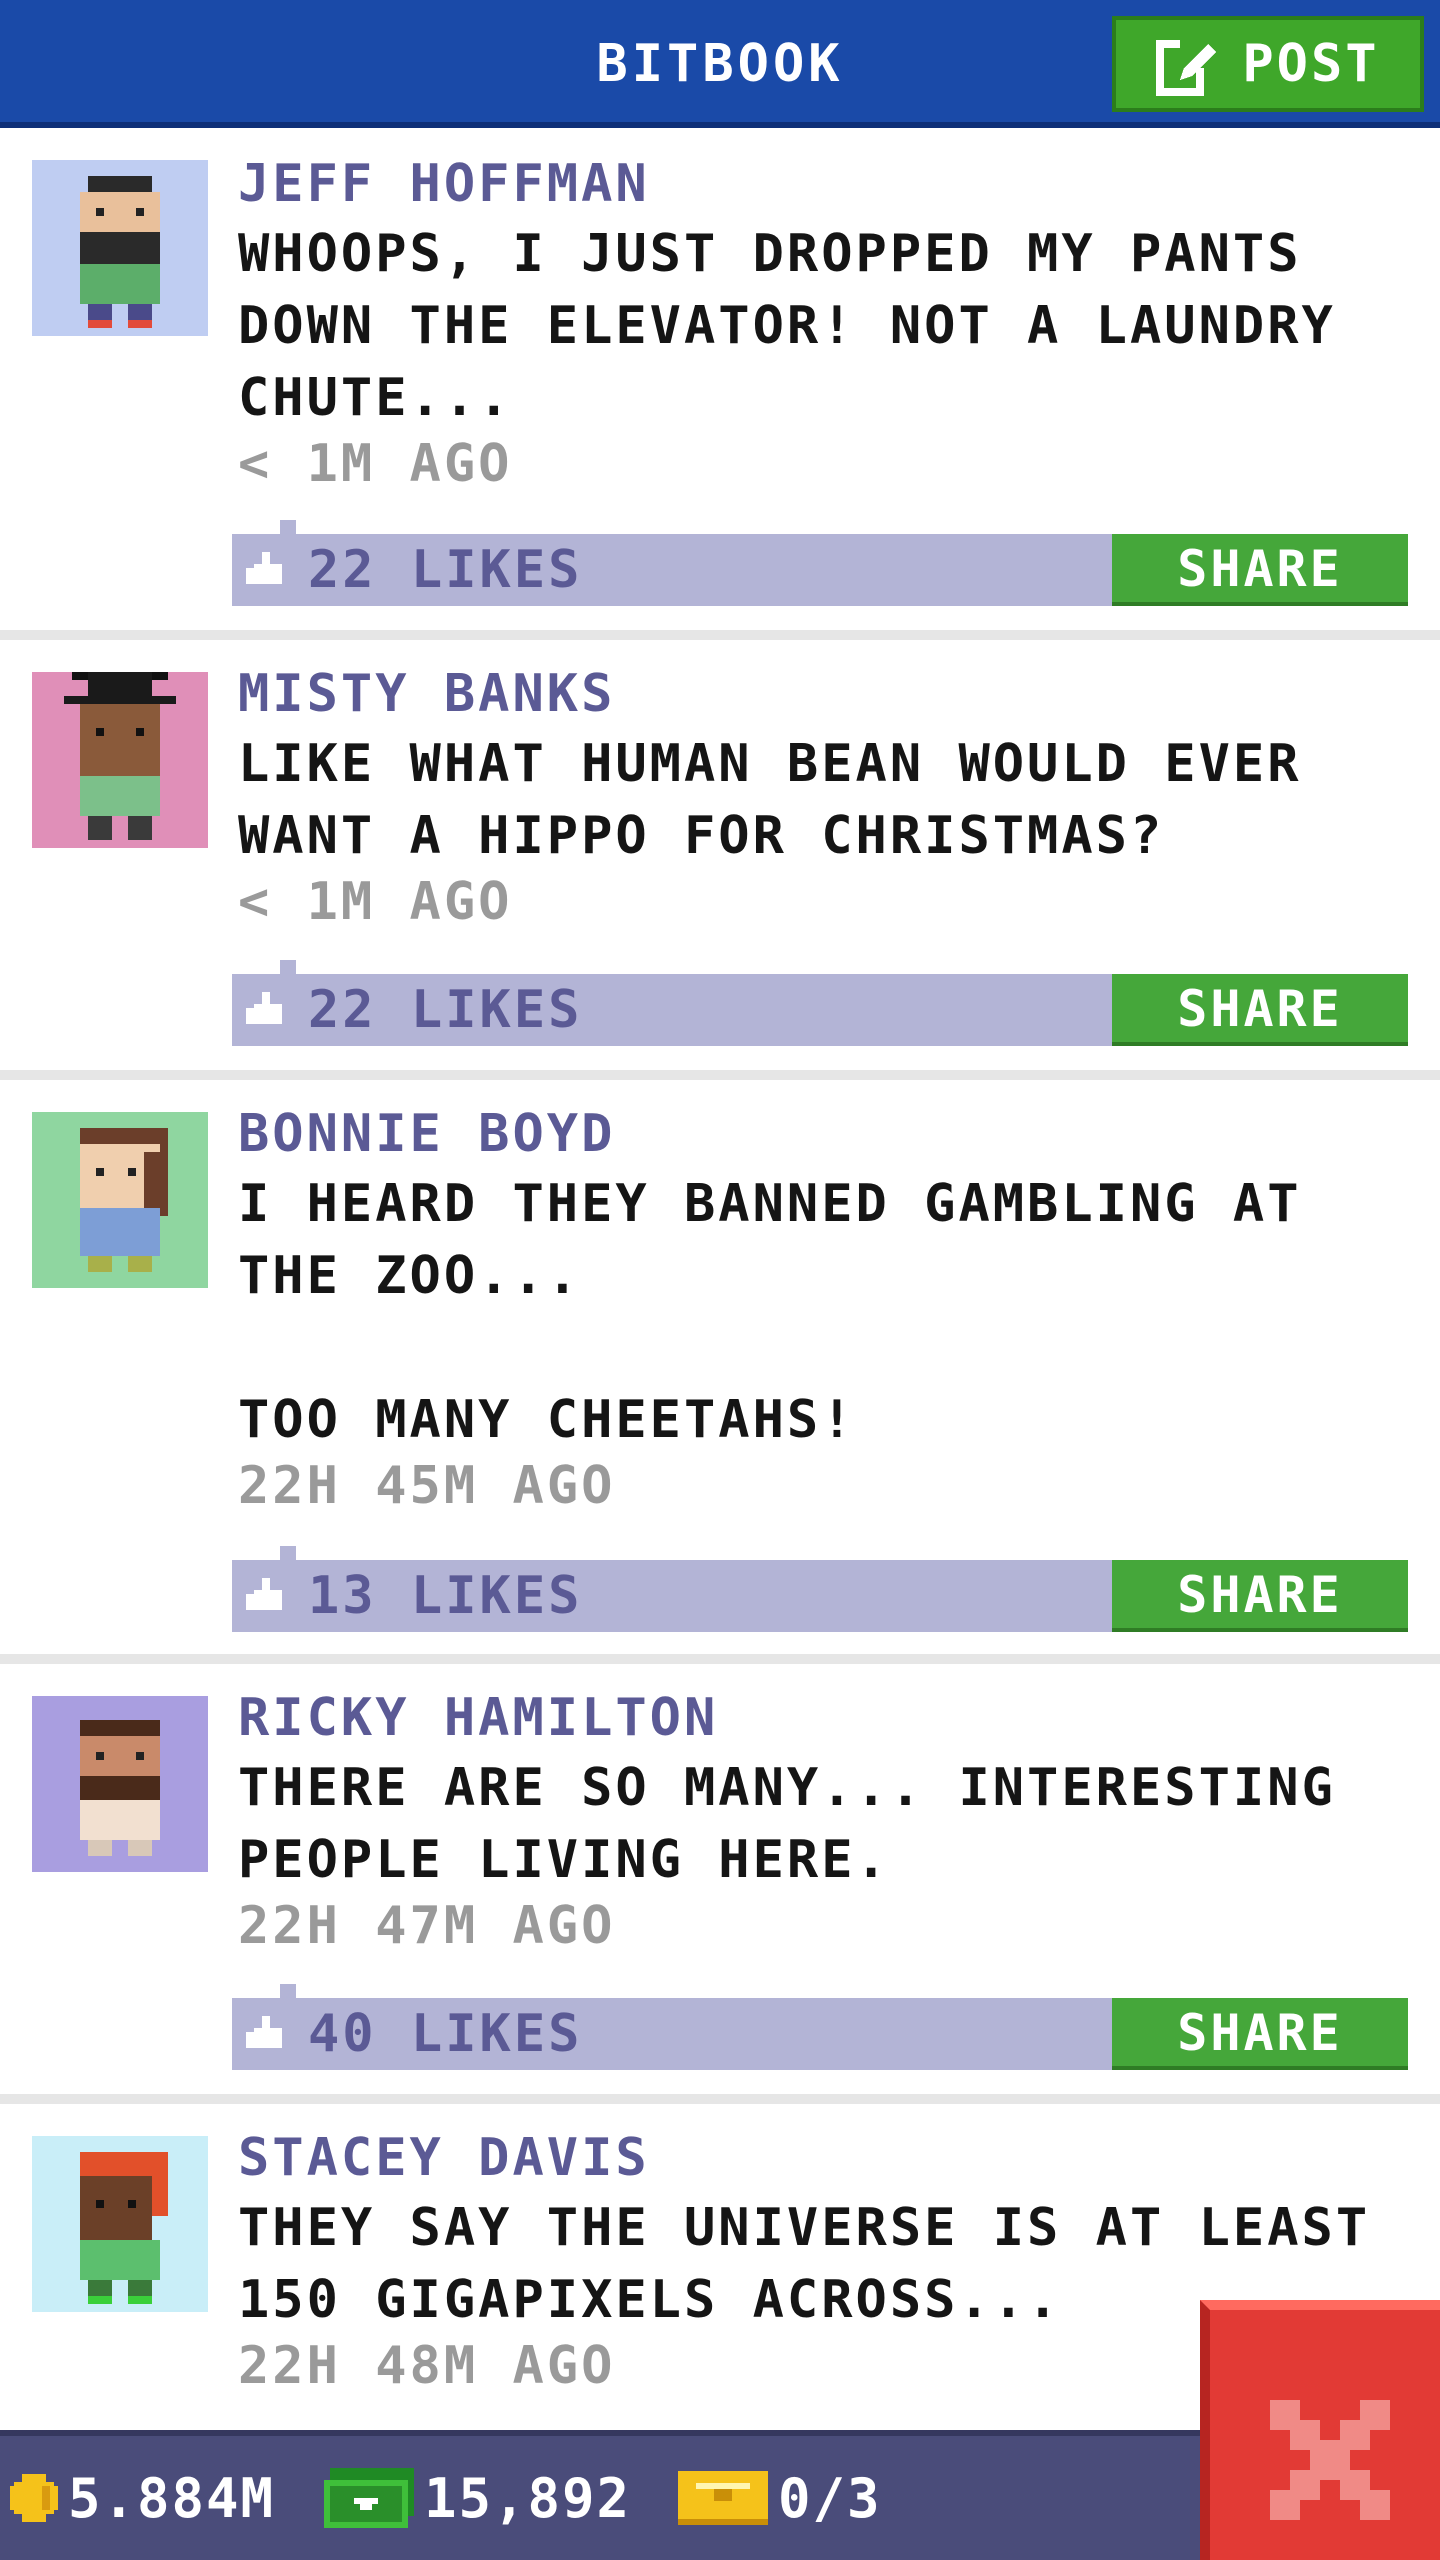 The width and height of the screenshot is (1440, 2560). Describe the element at coordinates (426, 694) in the screenshot. I see `post-author: MISTY BANKS` at that location.